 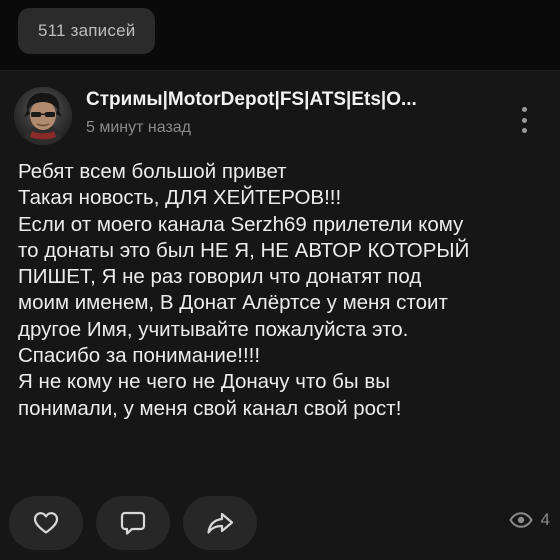 I want to click on comment-icon, so click(x=133, y=523).